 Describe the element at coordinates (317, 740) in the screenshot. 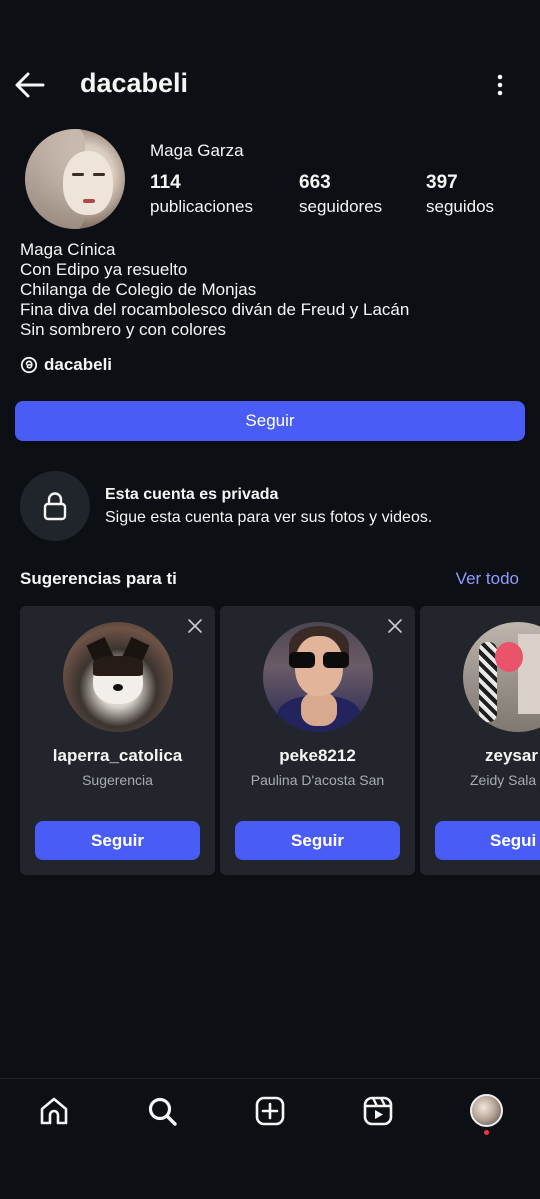

I see `suggestion-card: peke8212 Paulina D'acosta San Seguir` at that location.